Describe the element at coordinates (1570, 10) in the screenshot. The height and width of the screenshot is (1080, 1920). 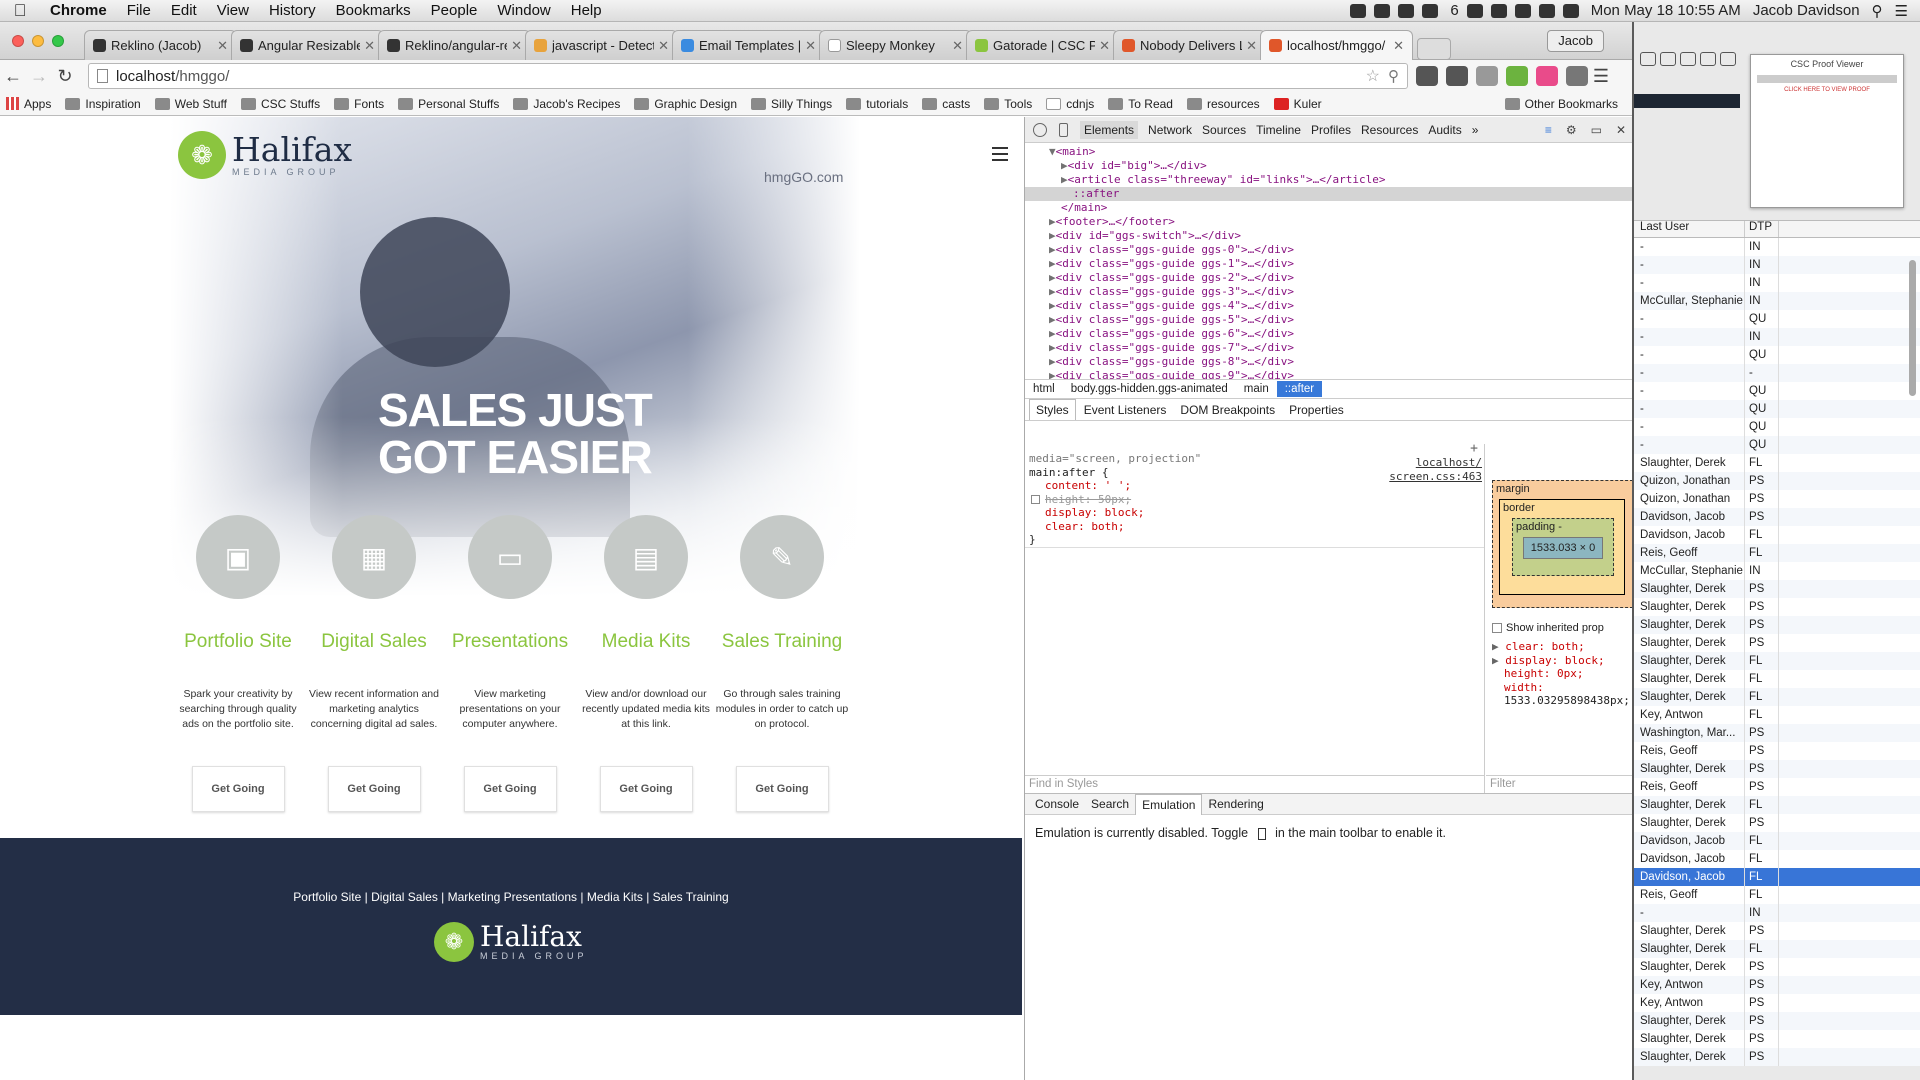
I see `volume-icon` at that location.